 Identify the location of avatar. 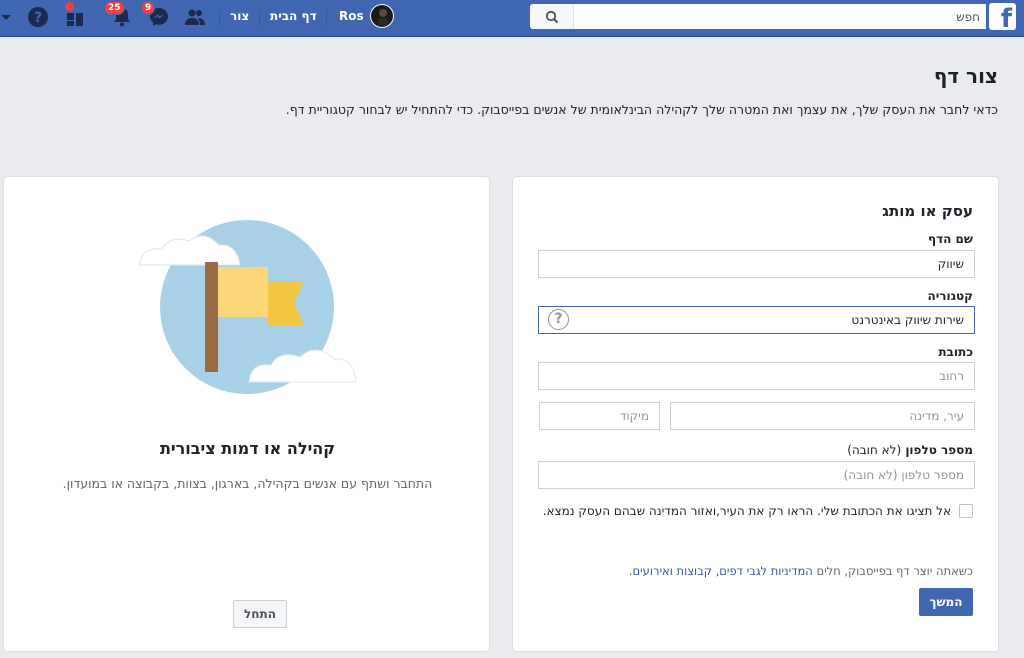
(382, 16).